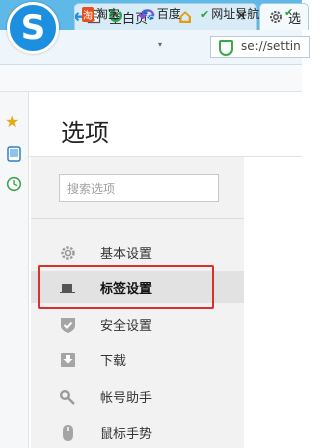 The width and height of the screenshot is (320, 448). Describe the element at coordinates (67, 397) in the screenshot. I see `key-icon` at that location.